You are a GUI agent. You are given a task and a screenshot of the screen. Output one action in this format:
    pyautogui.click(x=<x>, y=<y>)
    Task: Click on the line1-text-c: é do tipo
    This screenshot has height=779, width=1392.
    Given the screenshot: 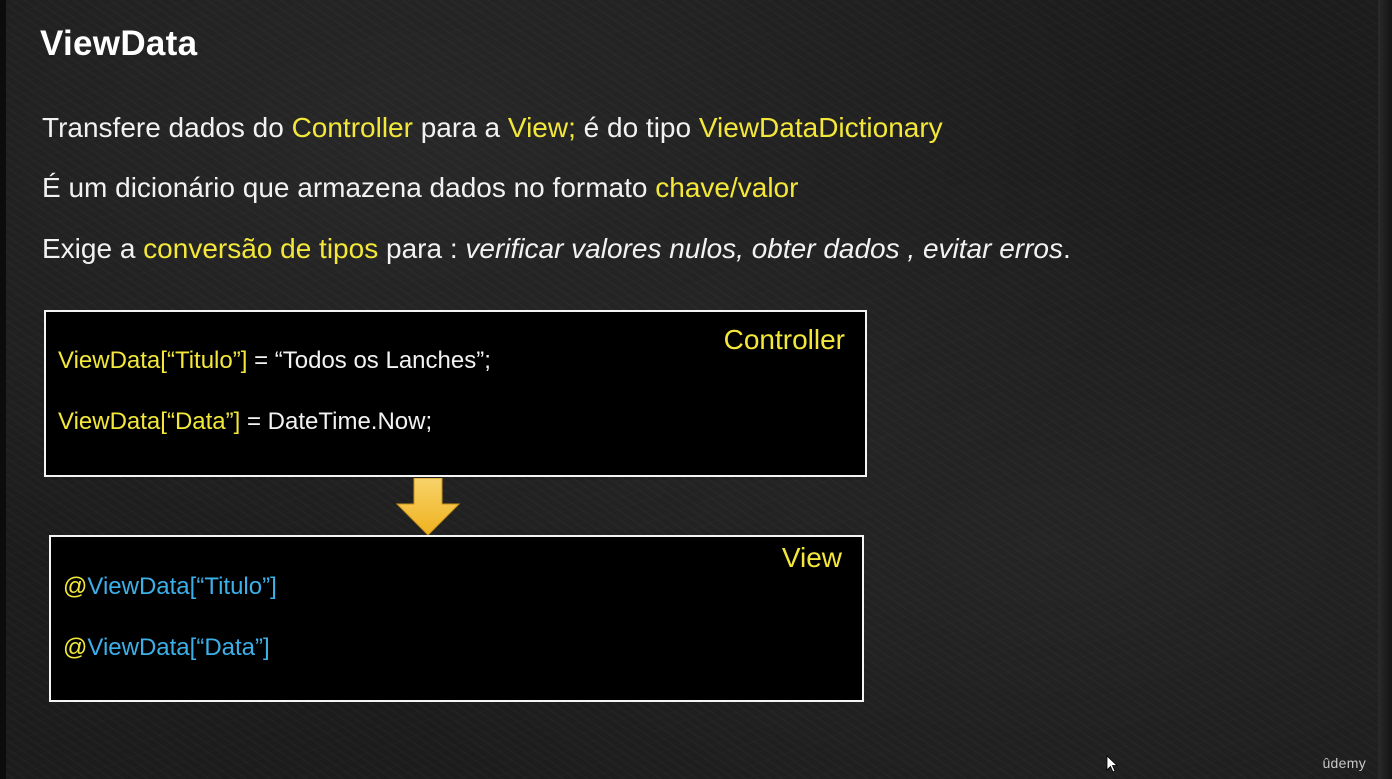 What is the action you would take?
    pyautogui.click(x=637, y=127)
    